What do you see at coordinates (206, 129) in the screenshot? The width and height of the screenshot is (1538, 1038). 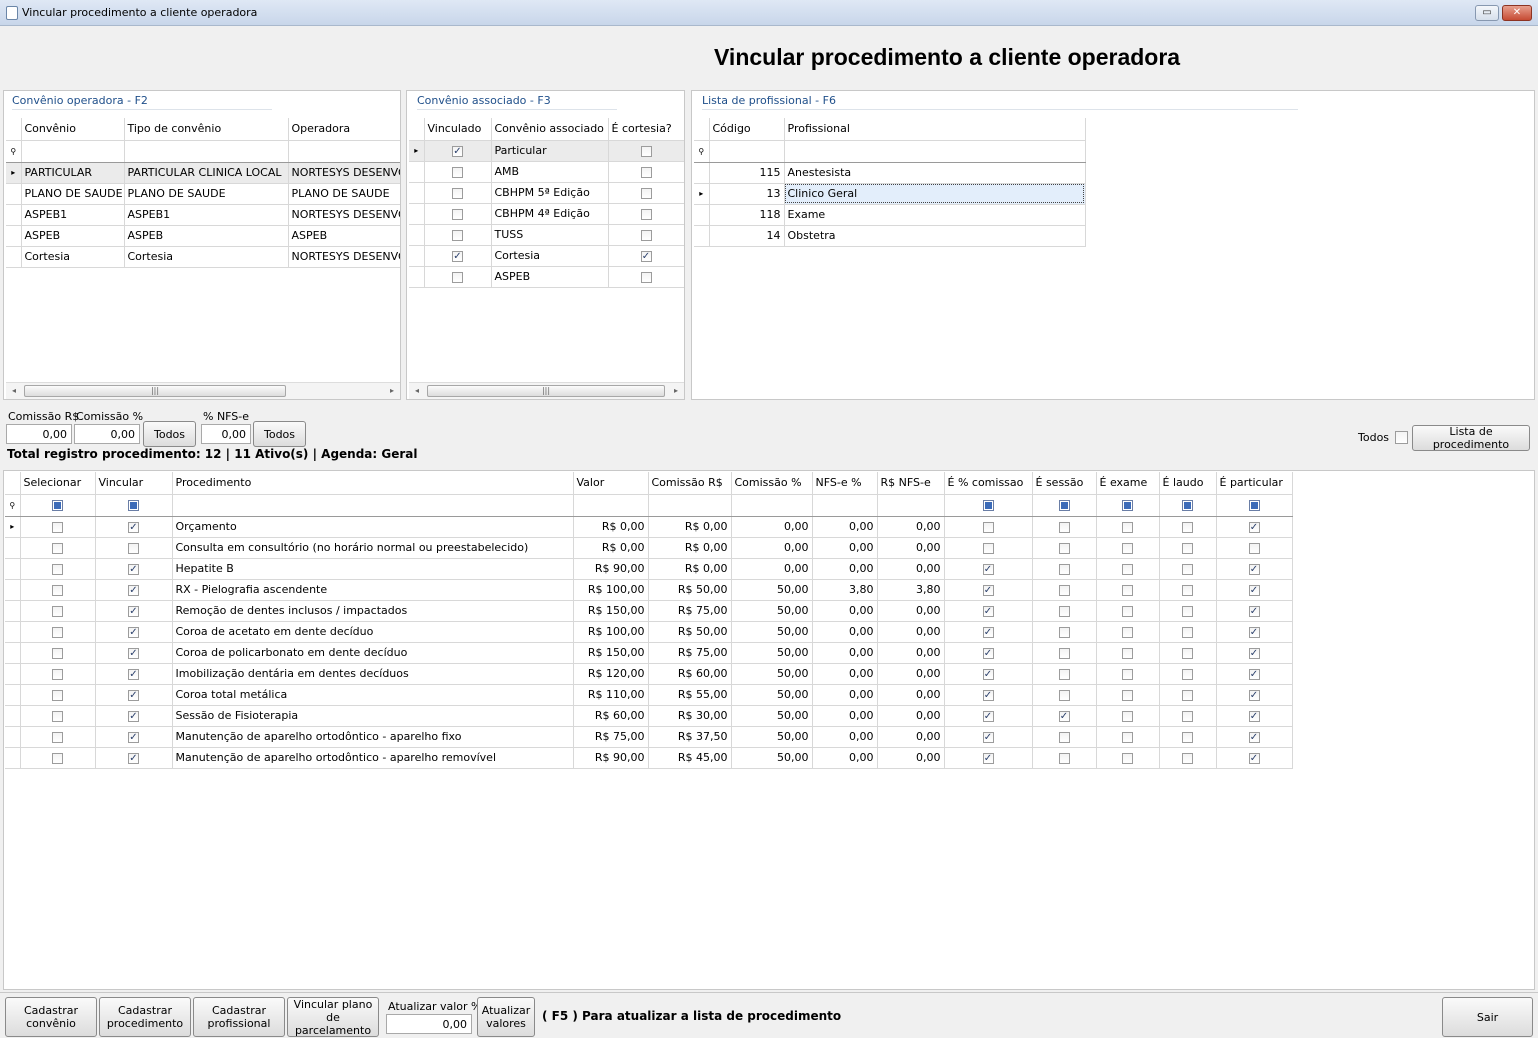 I see `col-tipo-convenio: Tipo de convênio` at bounding box center [206, 129].